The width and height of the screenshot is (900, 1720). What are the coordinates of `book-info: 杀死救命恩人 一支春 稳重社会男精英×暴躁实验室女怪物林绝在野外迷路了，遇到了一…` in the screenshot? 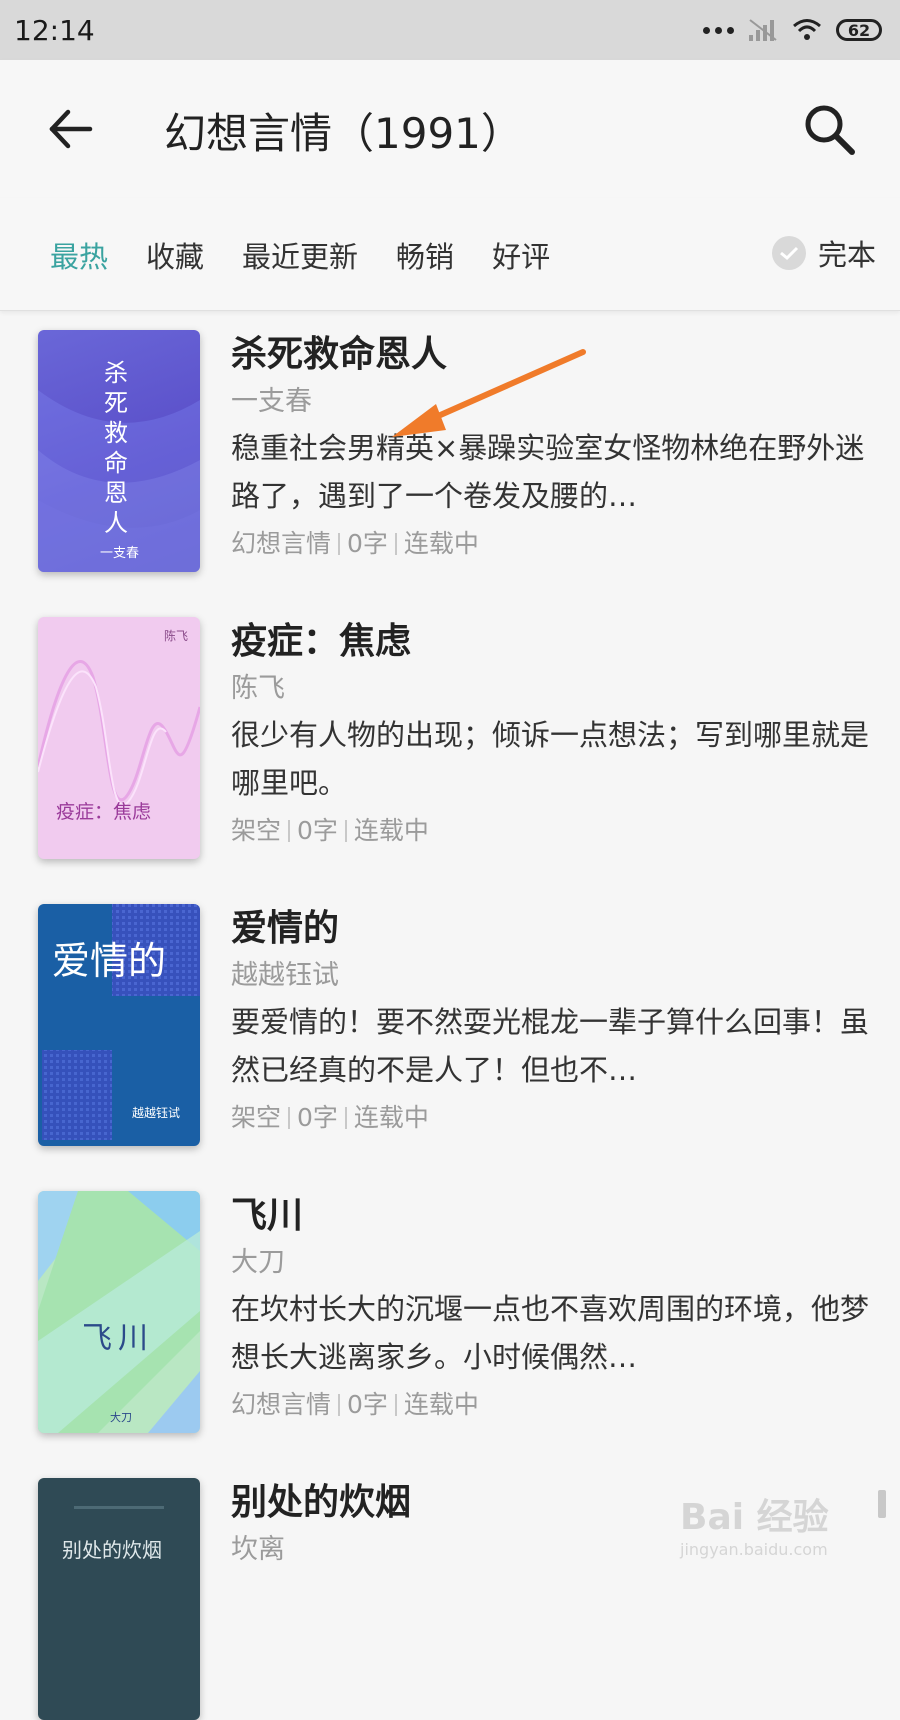 It's located at (551, 448).